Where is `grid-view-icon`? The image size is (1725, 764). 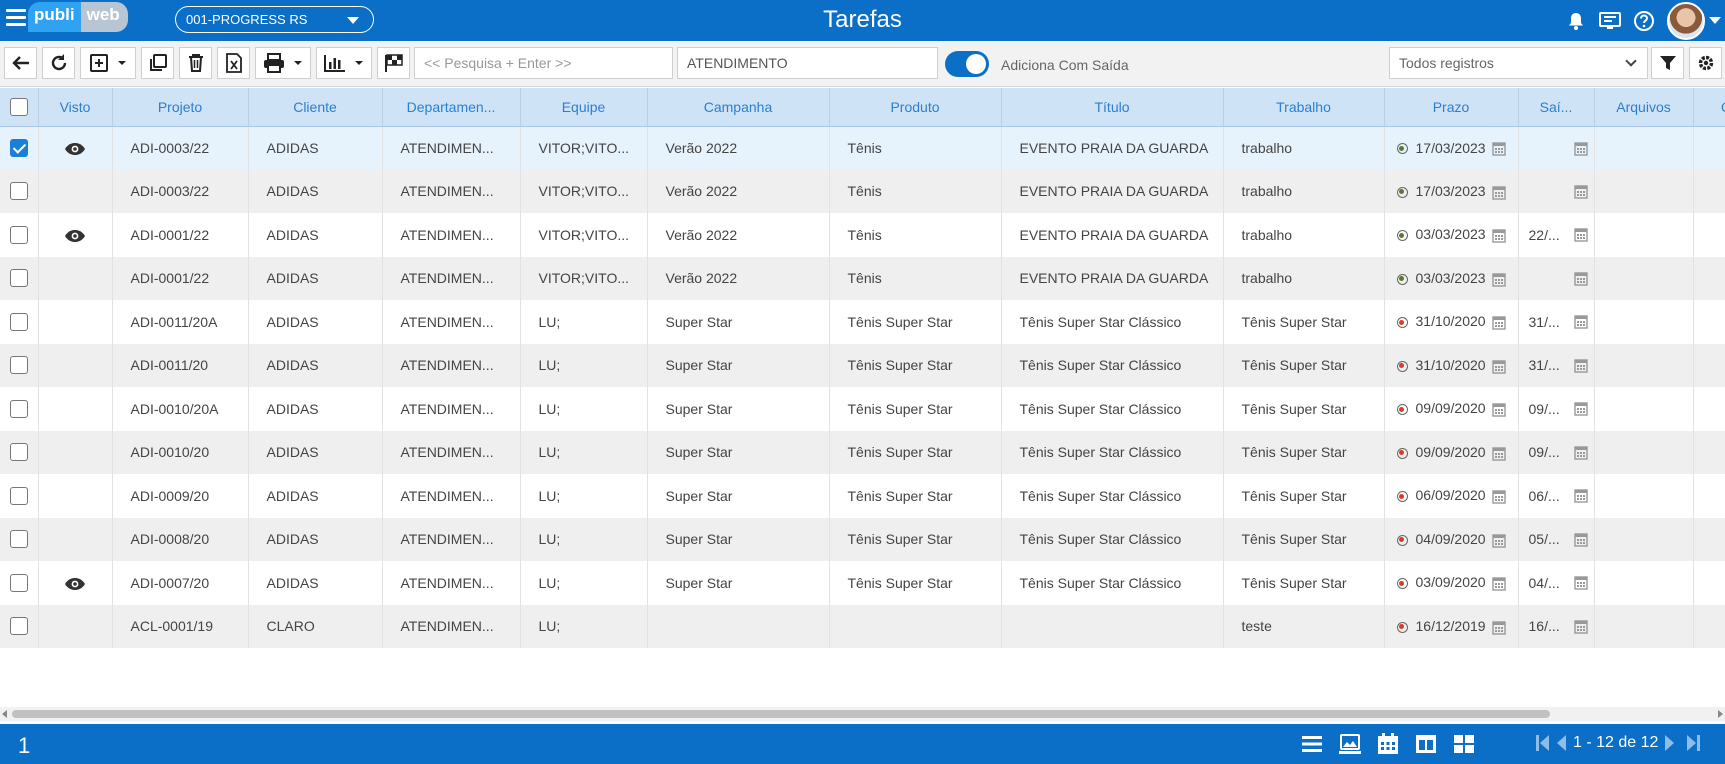
grid-view-icon is located at coordinates (1464, 744).